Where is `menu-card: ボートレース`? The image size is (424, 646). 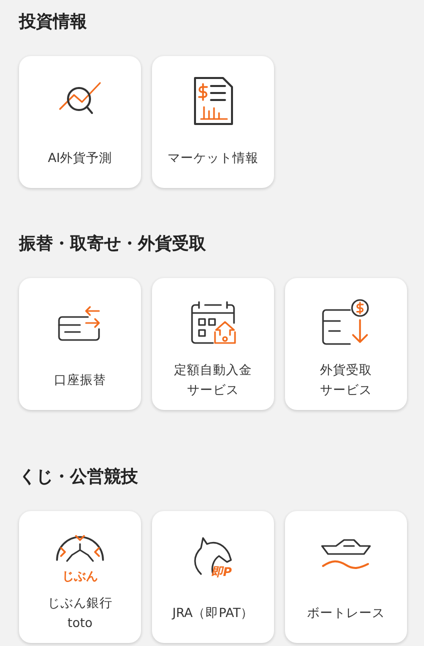 menu-card: ボートレース is located at coordinates (346, 577).